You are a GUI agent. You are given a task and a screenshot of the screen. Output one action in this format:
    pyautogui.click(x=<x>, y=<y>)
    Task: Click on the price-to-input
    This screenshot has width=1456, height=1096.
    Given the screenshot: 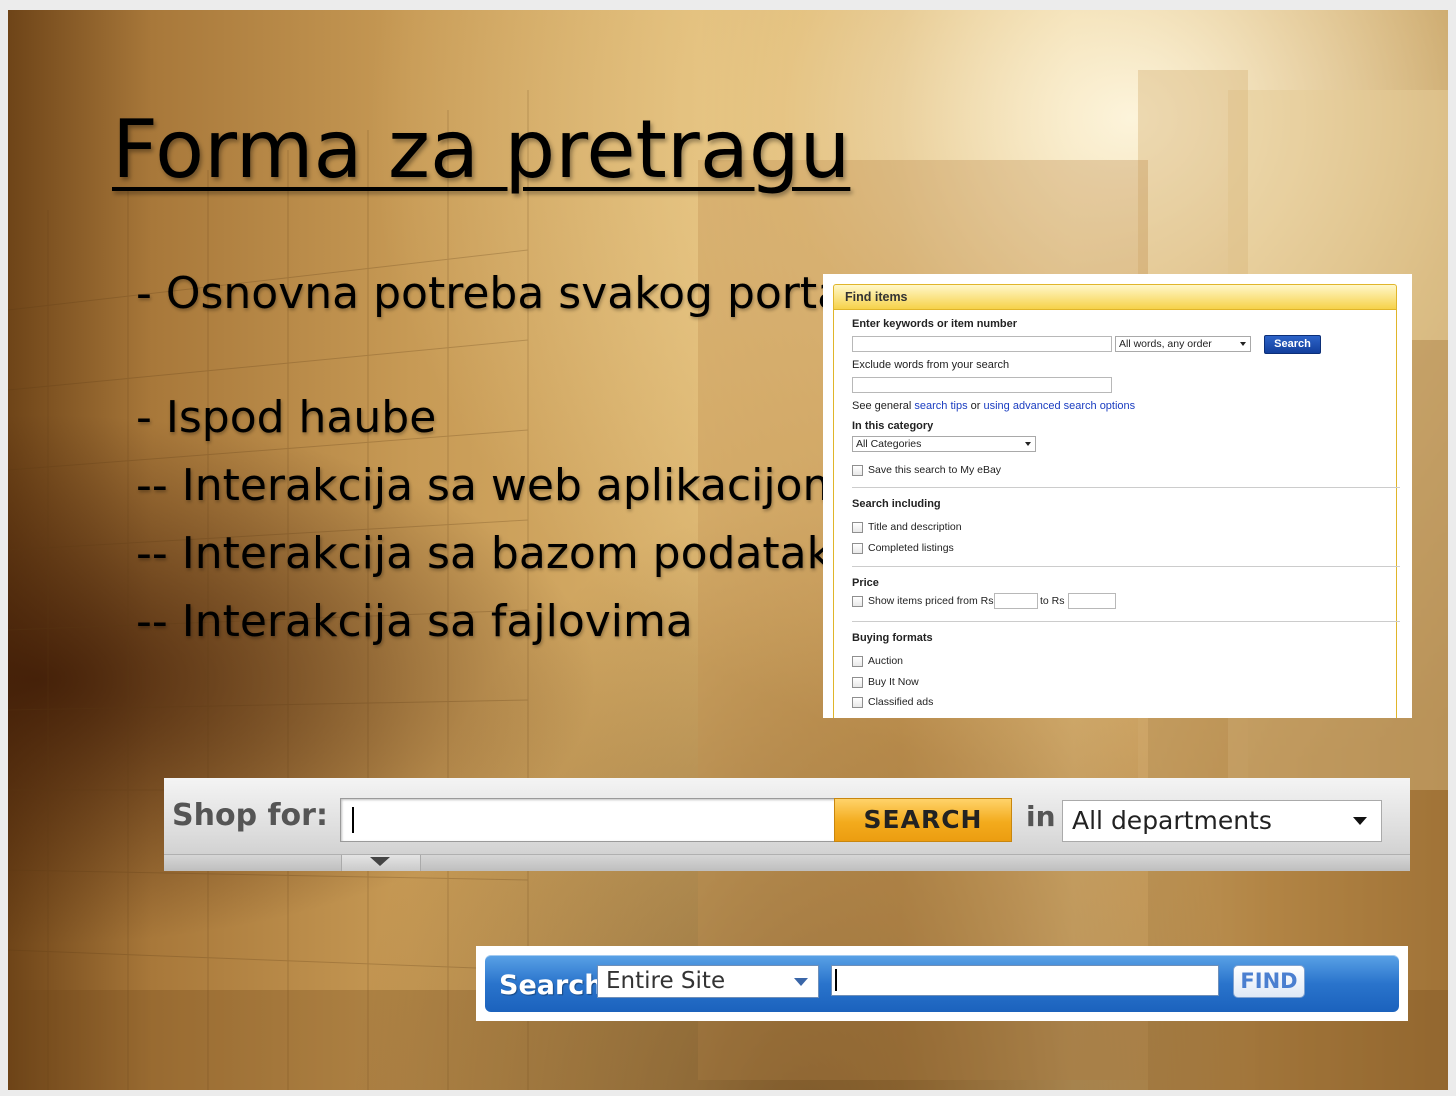 What is the action you would take?
    pyautogui.click(x=1092, y=601)
    